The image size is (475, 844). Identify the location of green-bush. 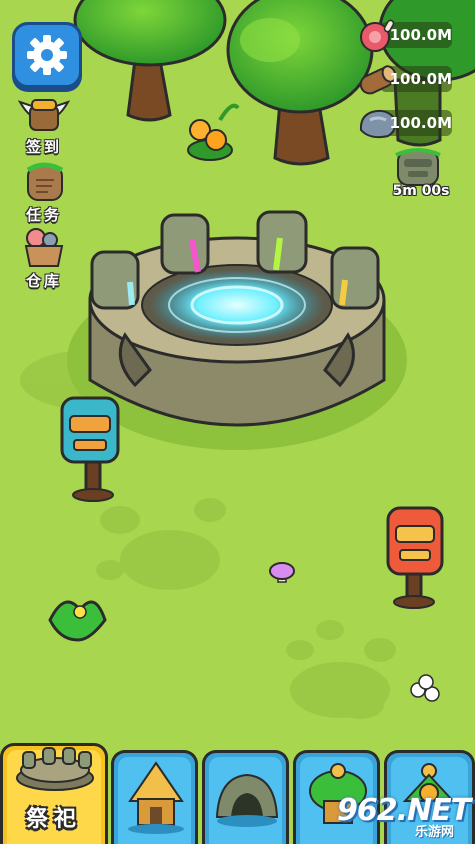
(77, 621).